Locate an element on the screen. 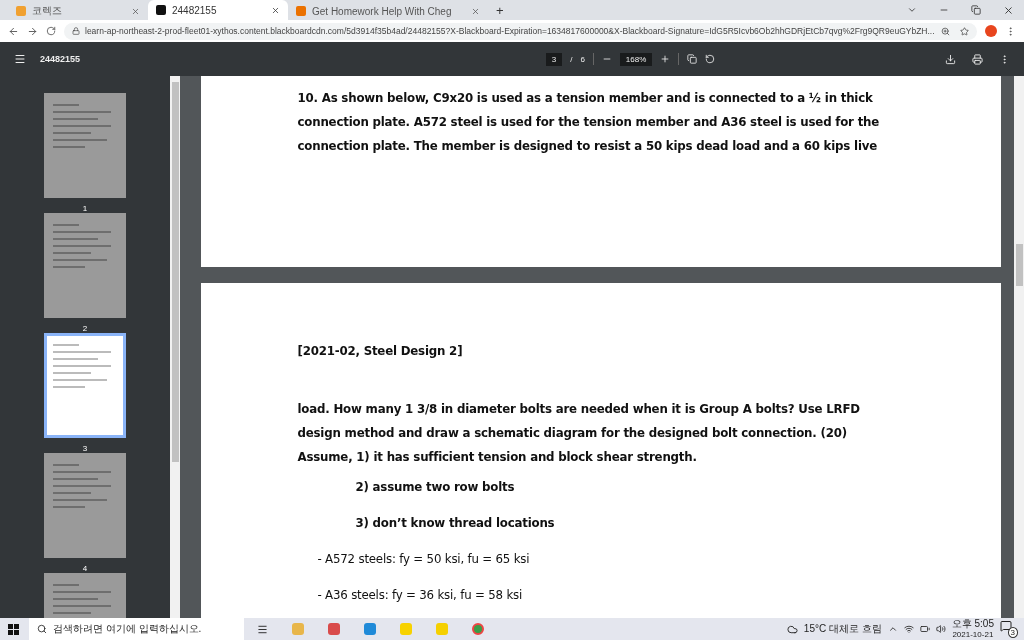 The height and width of the screenshot is (640, 1024). lock-icon is located at coordinates (76, 31).